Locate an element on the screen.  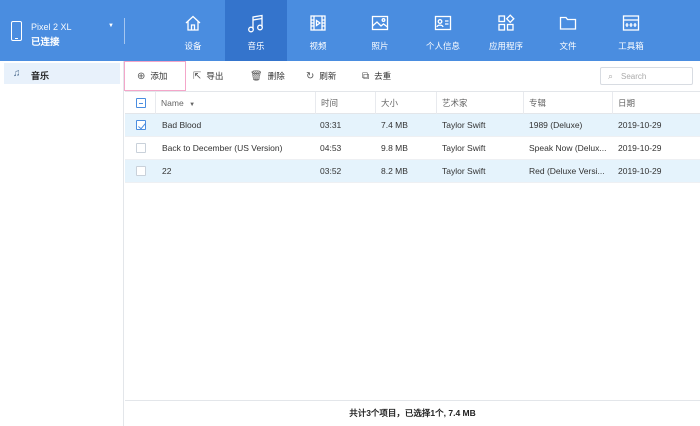
cell-size: 8.2 MB is located at coordinates (394, 171).